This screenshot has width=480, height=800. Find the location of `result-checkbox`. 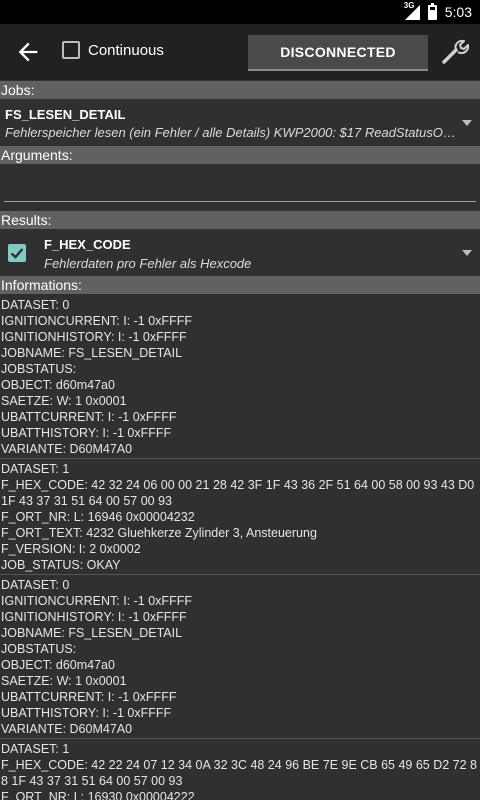

result-checkbox is located at coordinates (17, 253).